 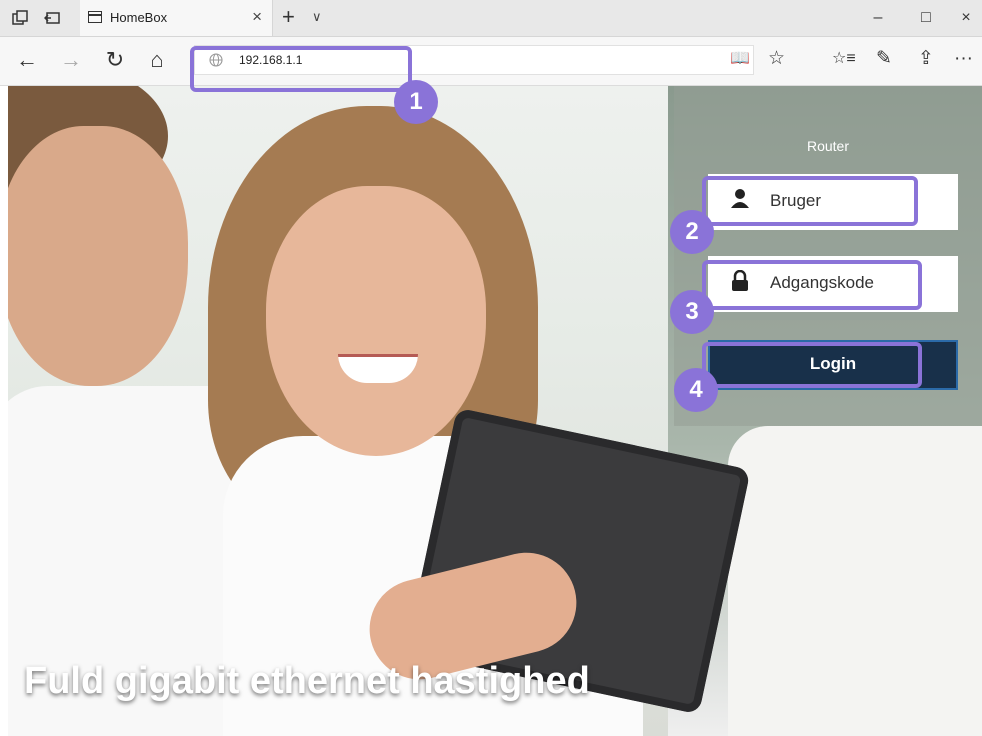 I want to click on tab-actions-icon, so click(x=20, y=18).